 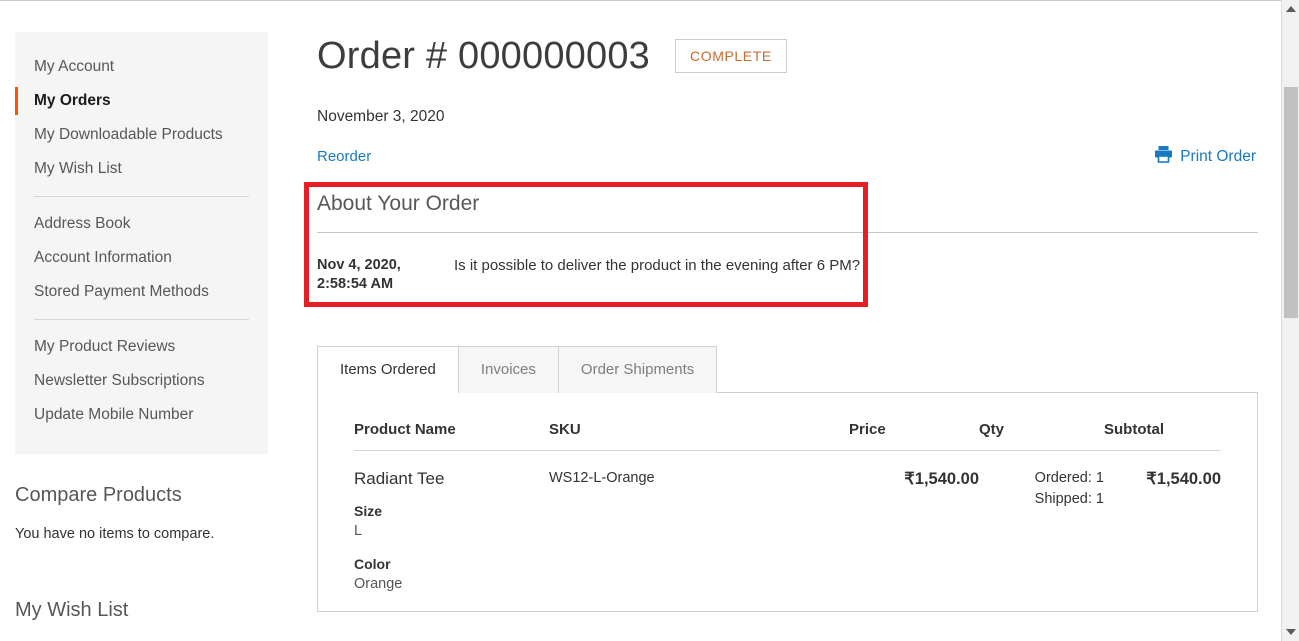 What do you see at coordinates (1069, 478) in the screenshot?
I see `qty-ordered: Ordered: 1` at bounding box center [1069, 478].